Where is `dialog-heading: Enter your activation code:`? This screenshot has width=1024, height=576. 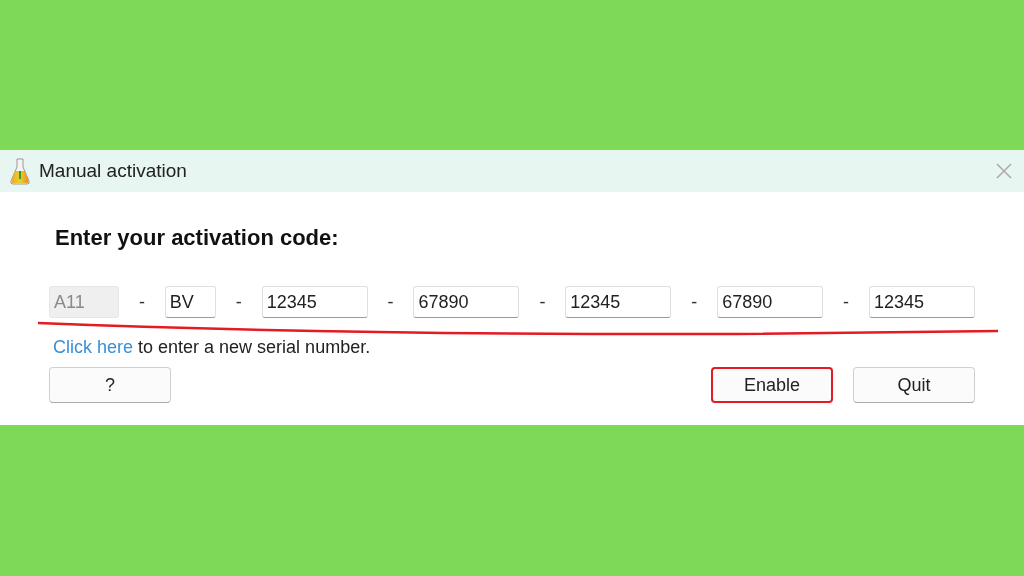
dialog-heading: Enter your activation code: is located at coordinates (197, 238).